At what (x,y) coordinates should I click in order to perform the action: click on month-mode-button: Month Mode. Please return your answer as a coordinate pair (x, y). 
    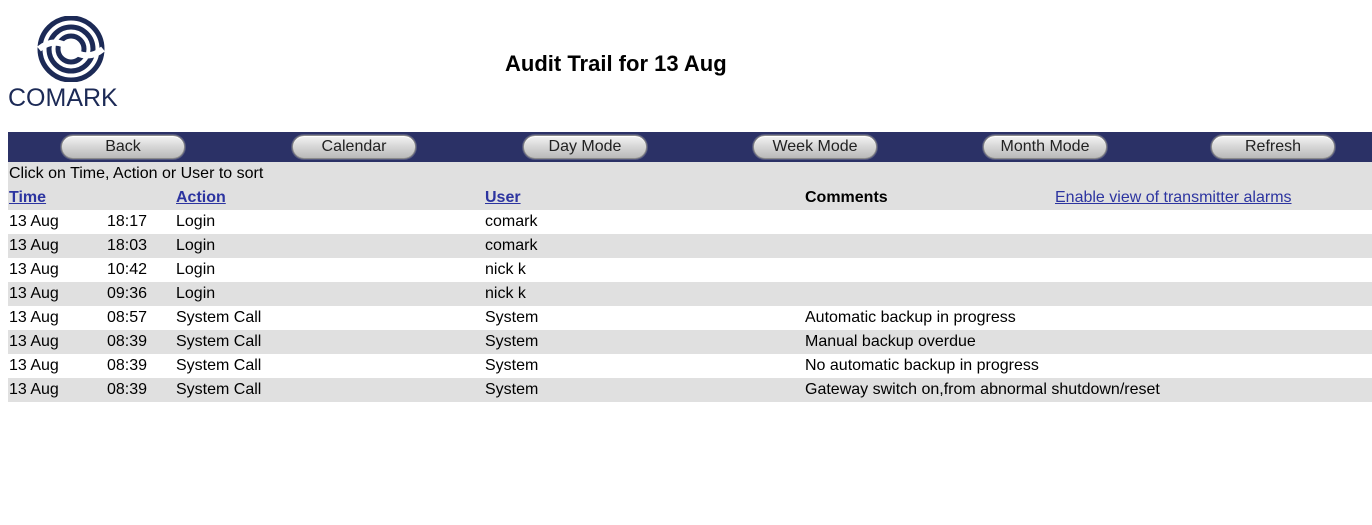
    Looking at the image, I should click on (1045, 147).